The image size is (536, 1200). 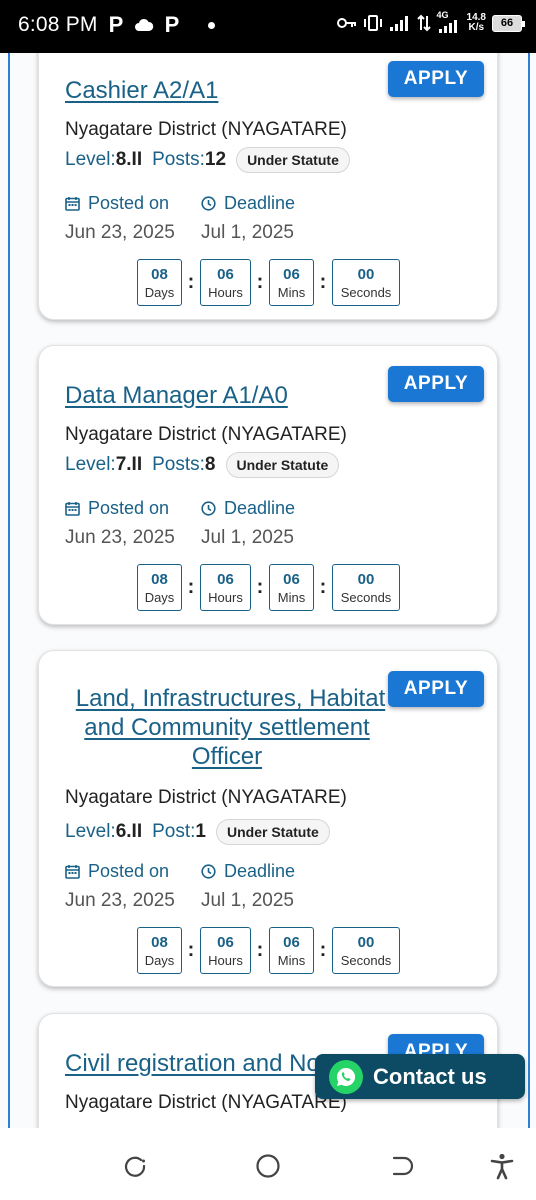 I want to click on posts-value: 1, so click(x=200, y=831).